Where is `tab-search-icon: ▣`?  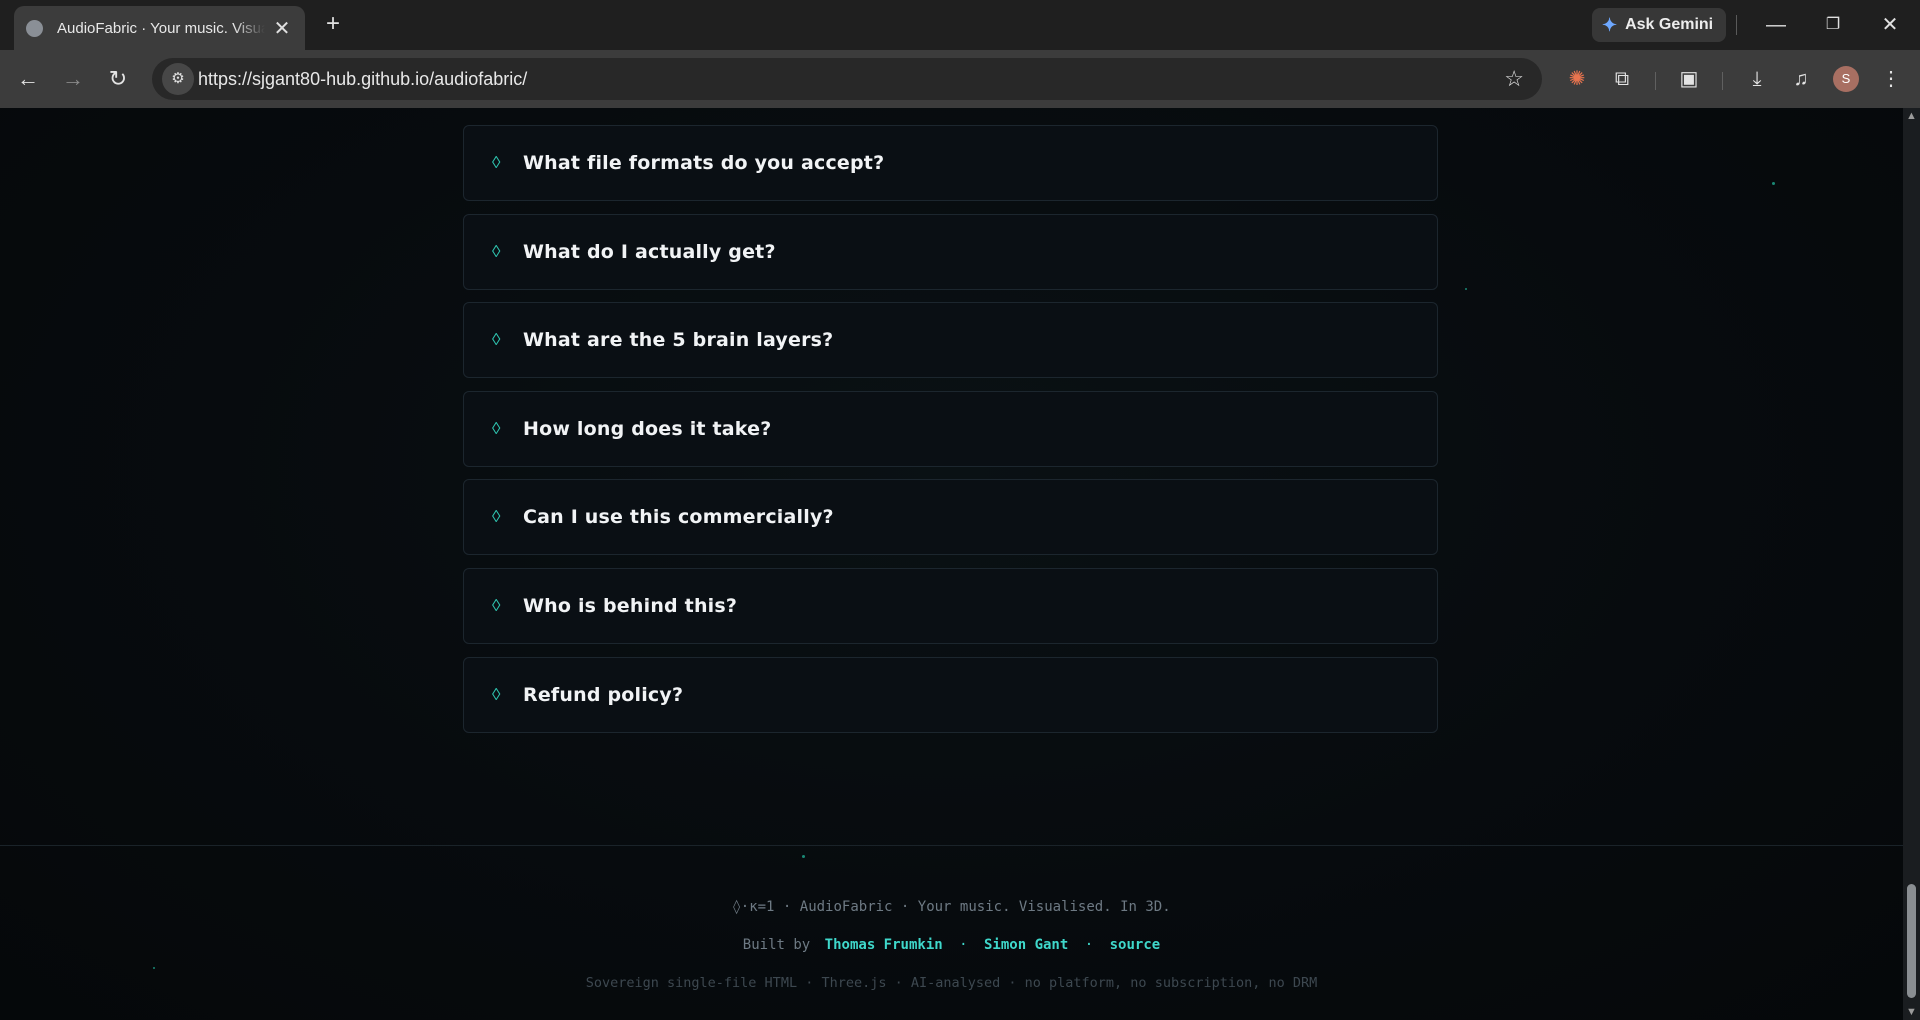
tab-search-icon: ▣ is located at coordinates (1689, 79).